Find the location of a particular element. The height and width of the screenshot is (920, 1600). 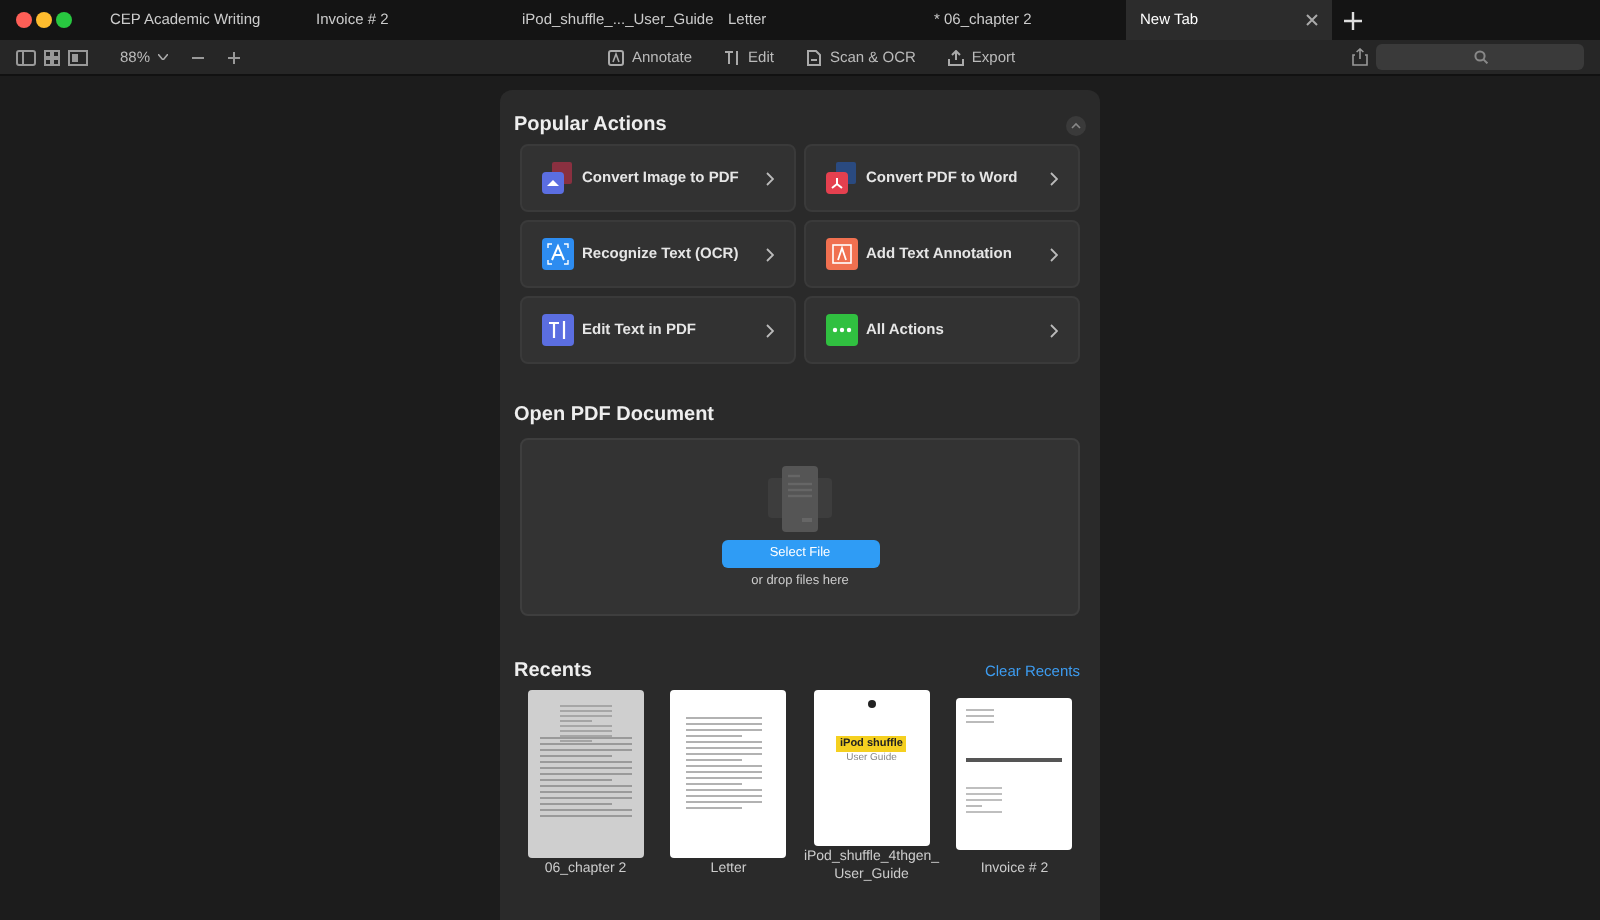

search-field is located at coordinates (1480, 57).